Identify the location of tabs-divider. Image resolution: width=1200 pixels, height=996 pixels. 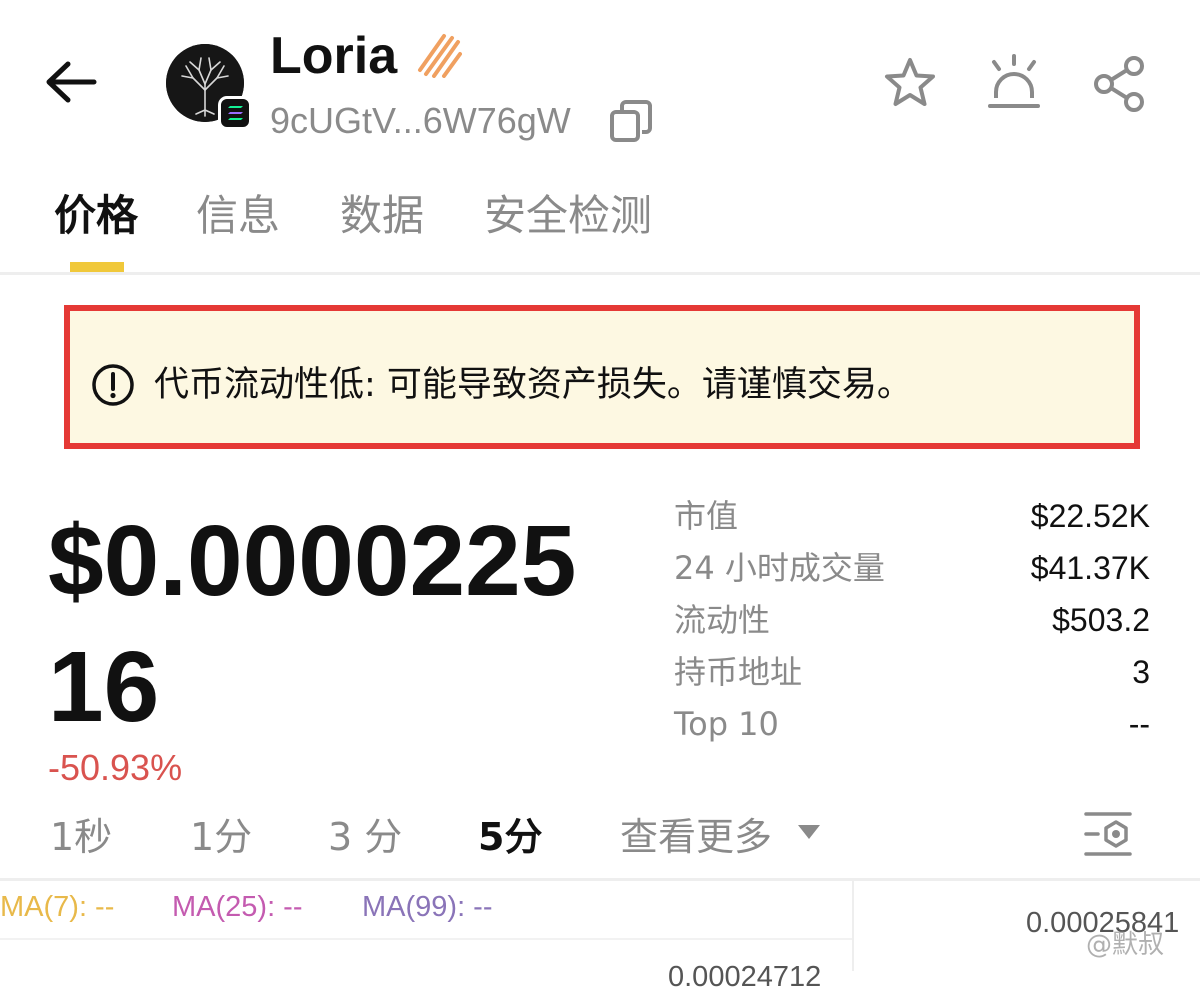
(600, 273).